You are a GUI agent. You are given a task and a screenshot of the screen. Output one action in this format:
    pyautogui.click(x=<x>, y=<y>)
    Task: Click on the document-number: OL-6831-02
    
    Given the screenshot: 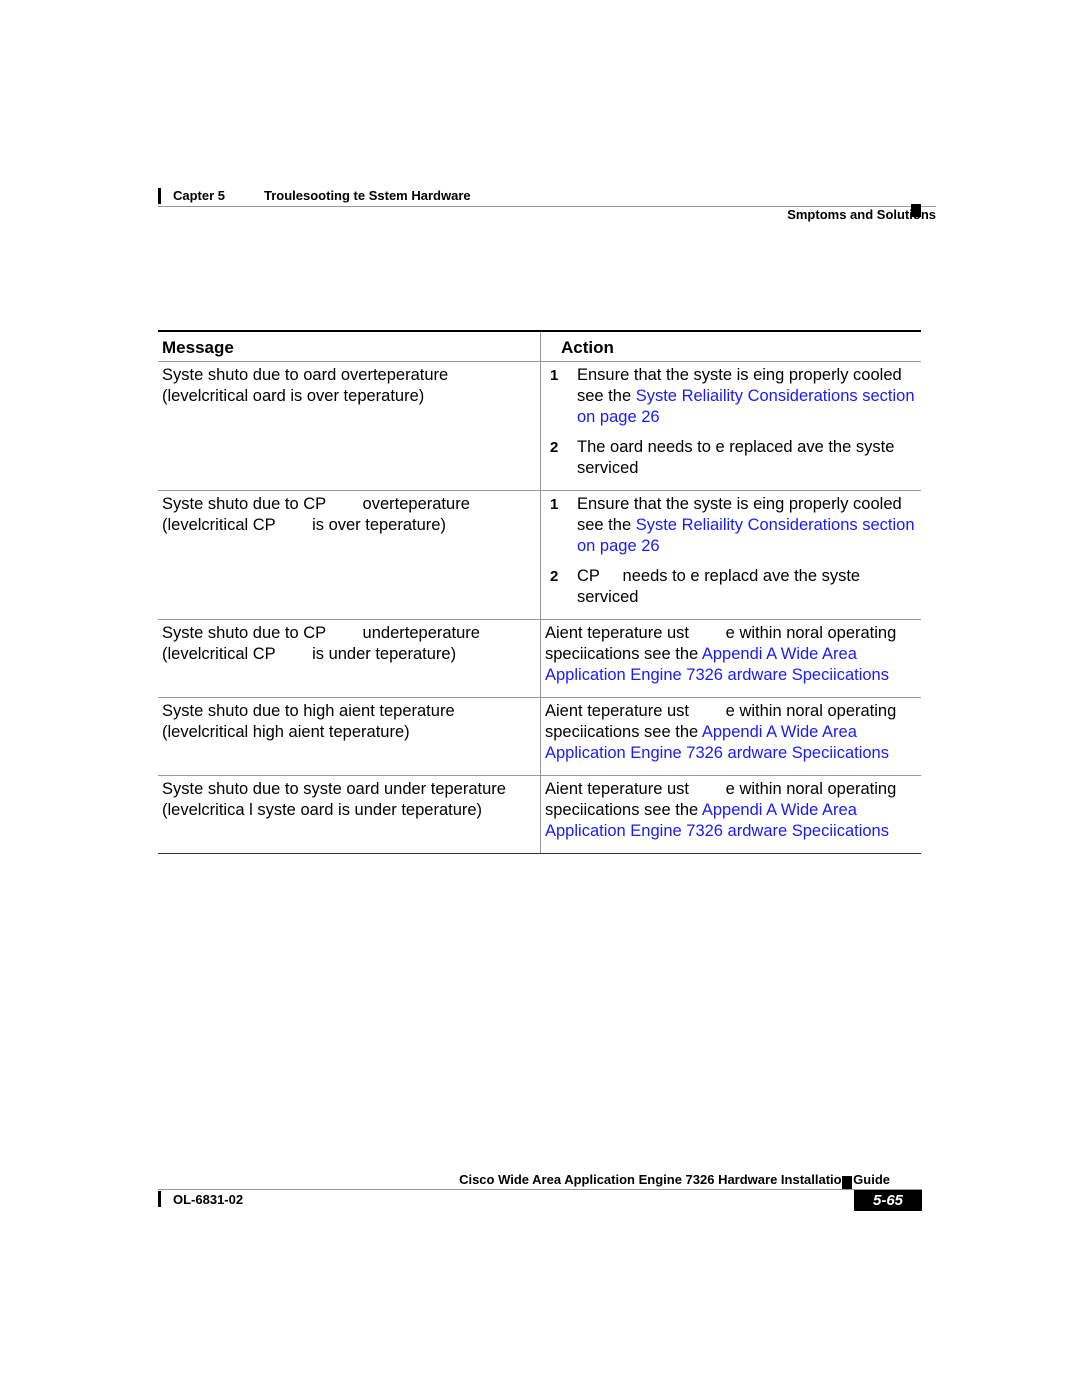 What is the action you would take?
    pyautogui.click(x=208, y=1199)
    